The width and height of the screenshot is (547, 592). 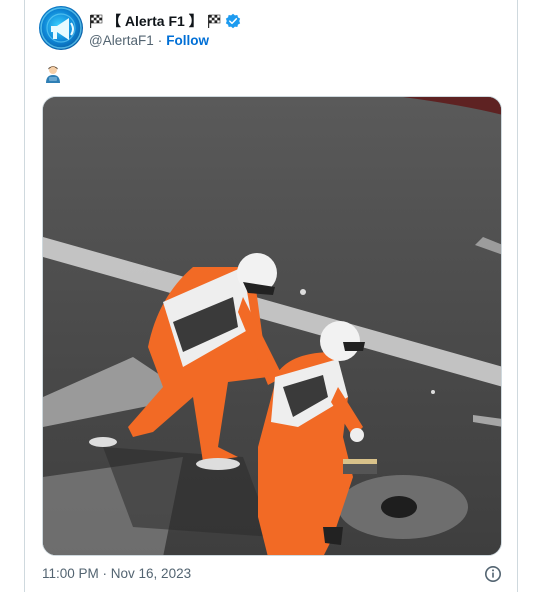 I want to click on follow-button: Follow, so click(x=187, y=40).